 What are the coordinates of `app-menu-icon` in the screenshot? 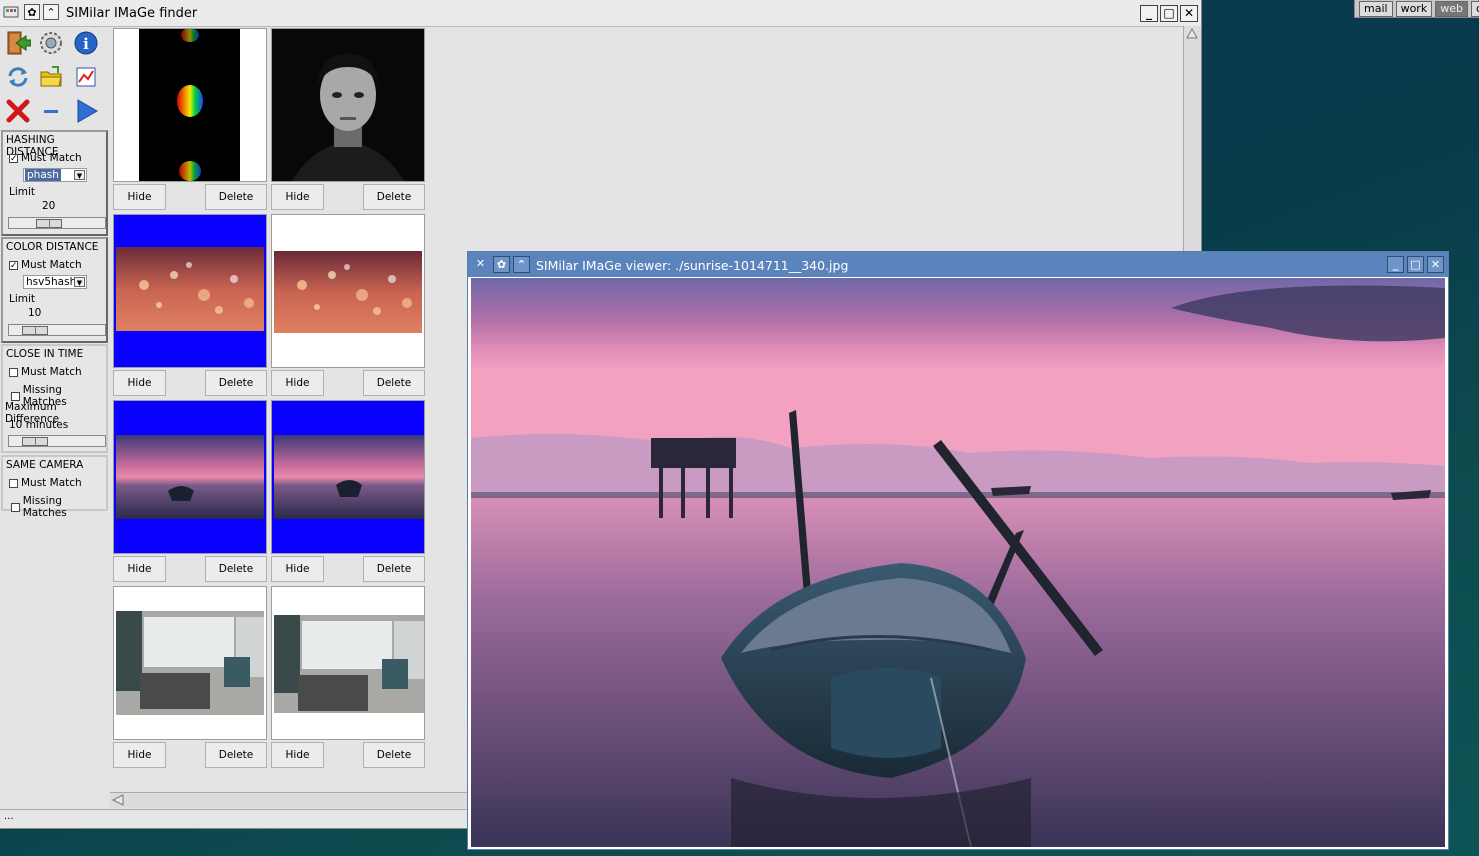 It's located at (11, 12).